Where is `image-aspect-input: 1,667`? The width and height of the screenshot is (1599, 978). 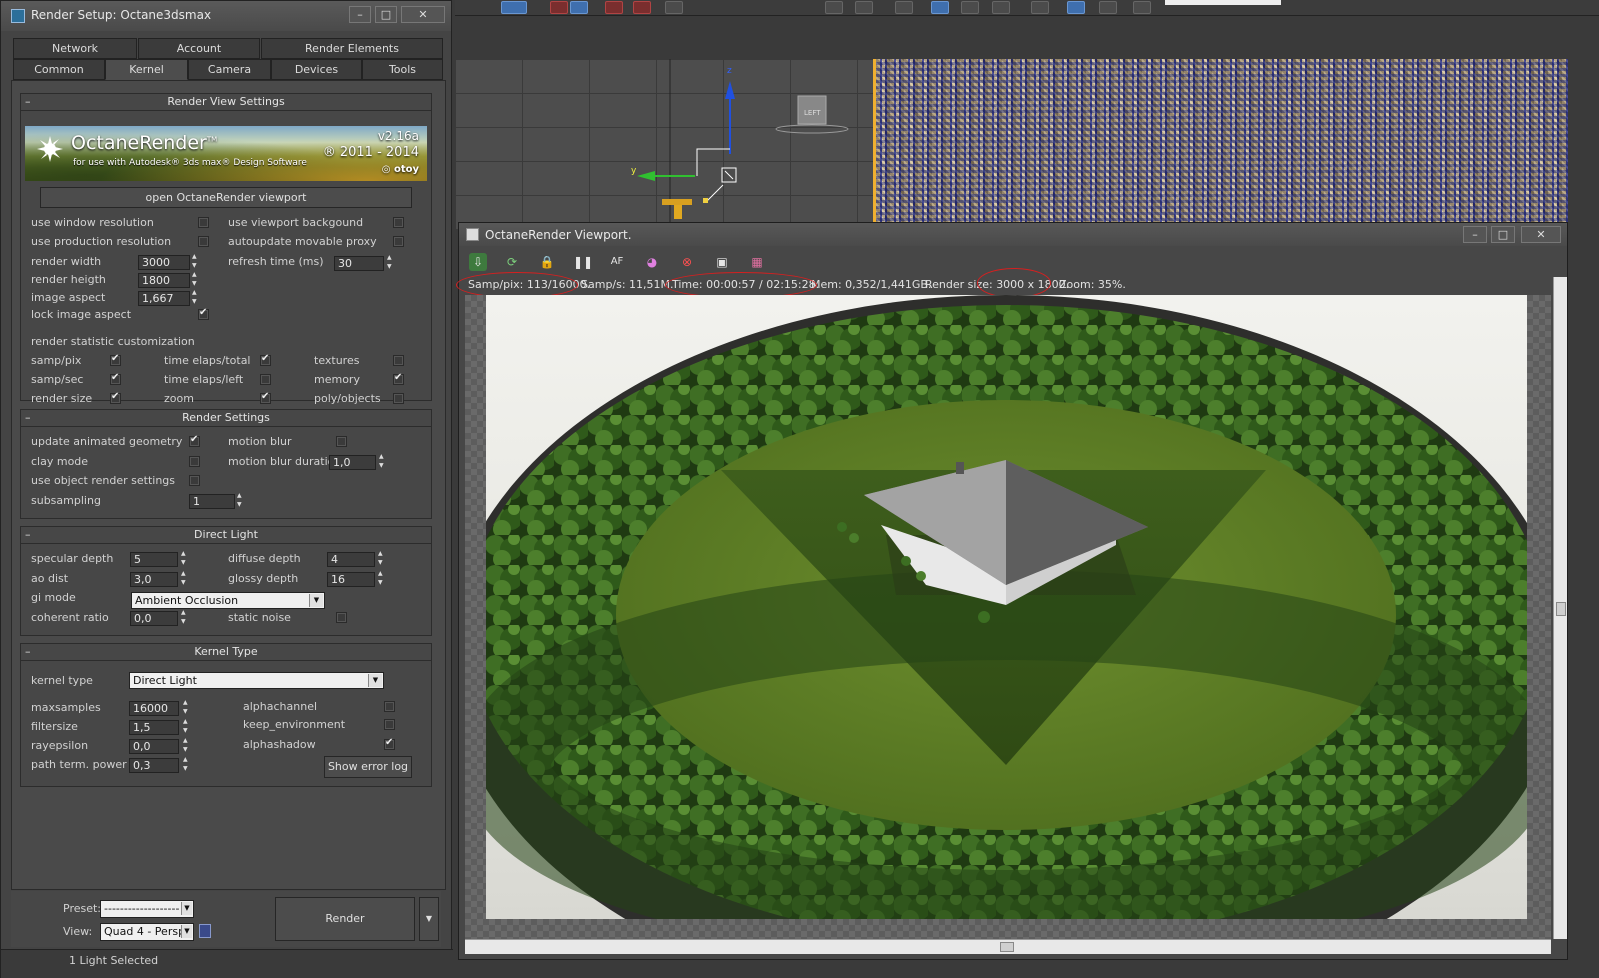
image-aspect-input: 1,667 is located at coordinates (164, 298).